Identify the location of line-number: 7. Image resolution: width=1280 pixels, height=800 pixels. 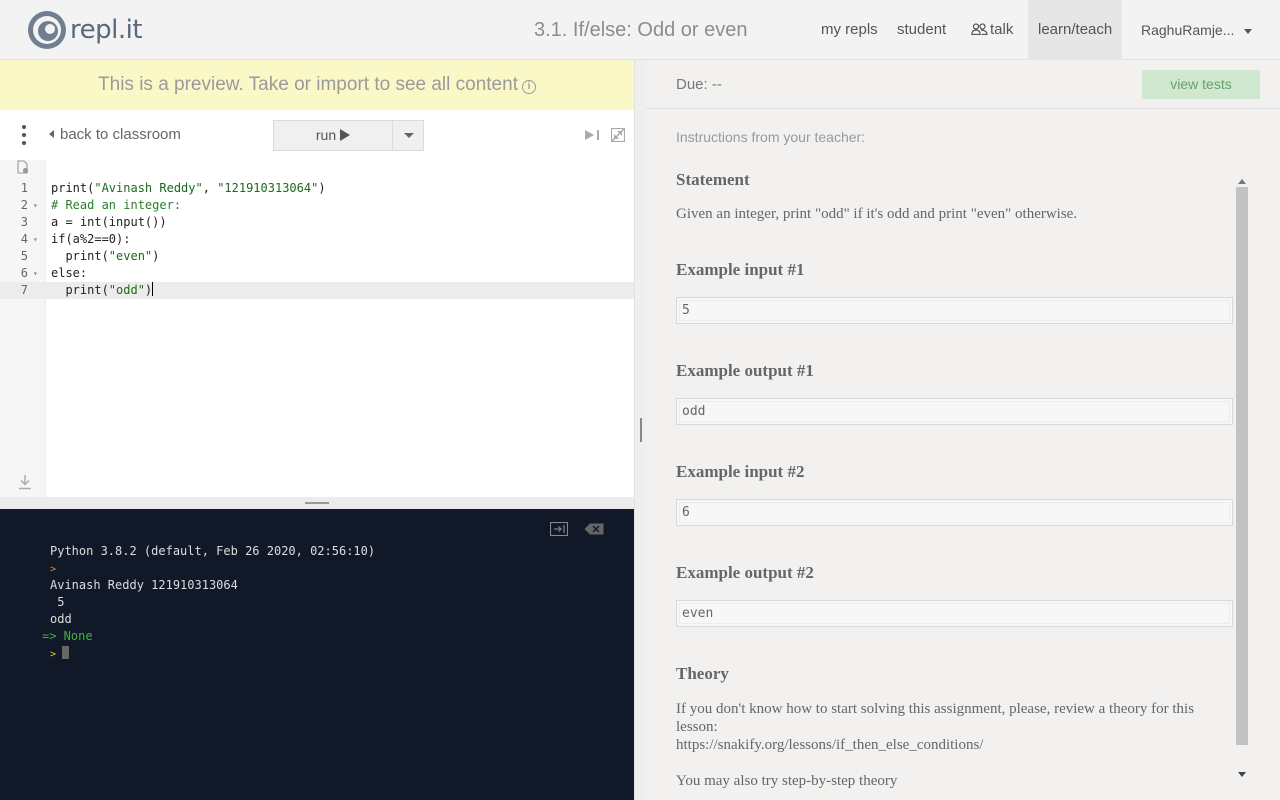
(24, 290).